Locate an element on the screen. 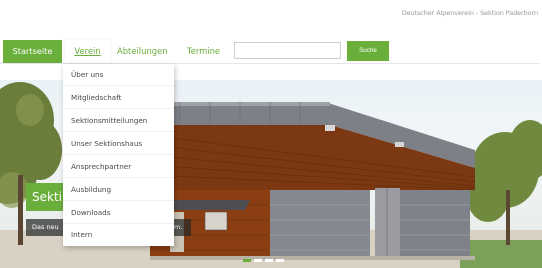  nav-verein: Verein is located at coordinates (87, 51).